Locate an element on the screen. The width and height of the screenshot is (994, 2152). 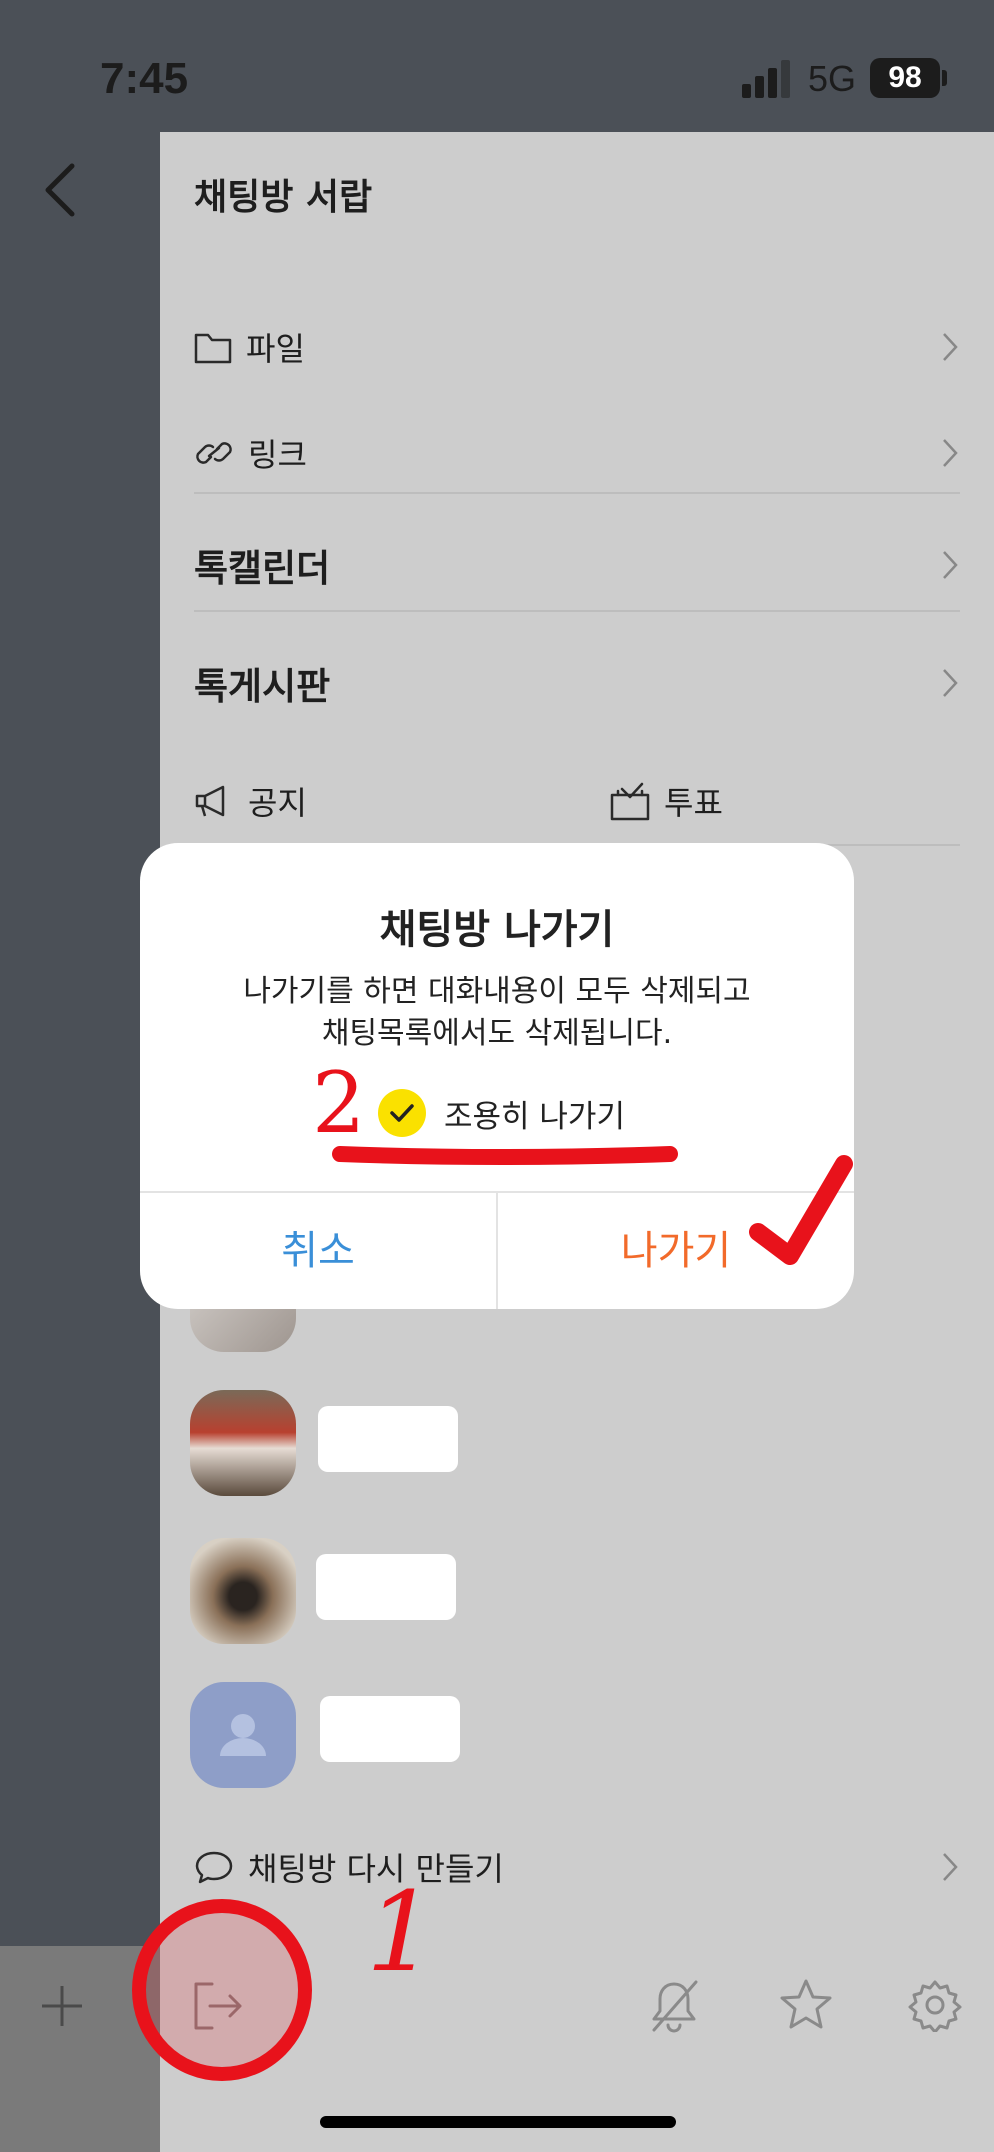
link-icon is located at coordinates (214, 453).